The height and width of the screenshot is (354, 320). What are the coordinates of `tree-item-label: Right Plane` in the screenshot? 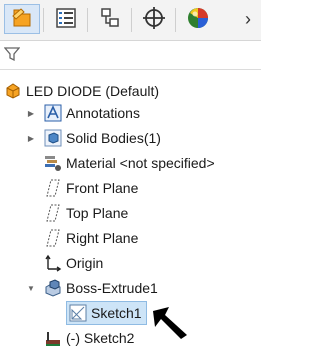 It's located at (102, 238).